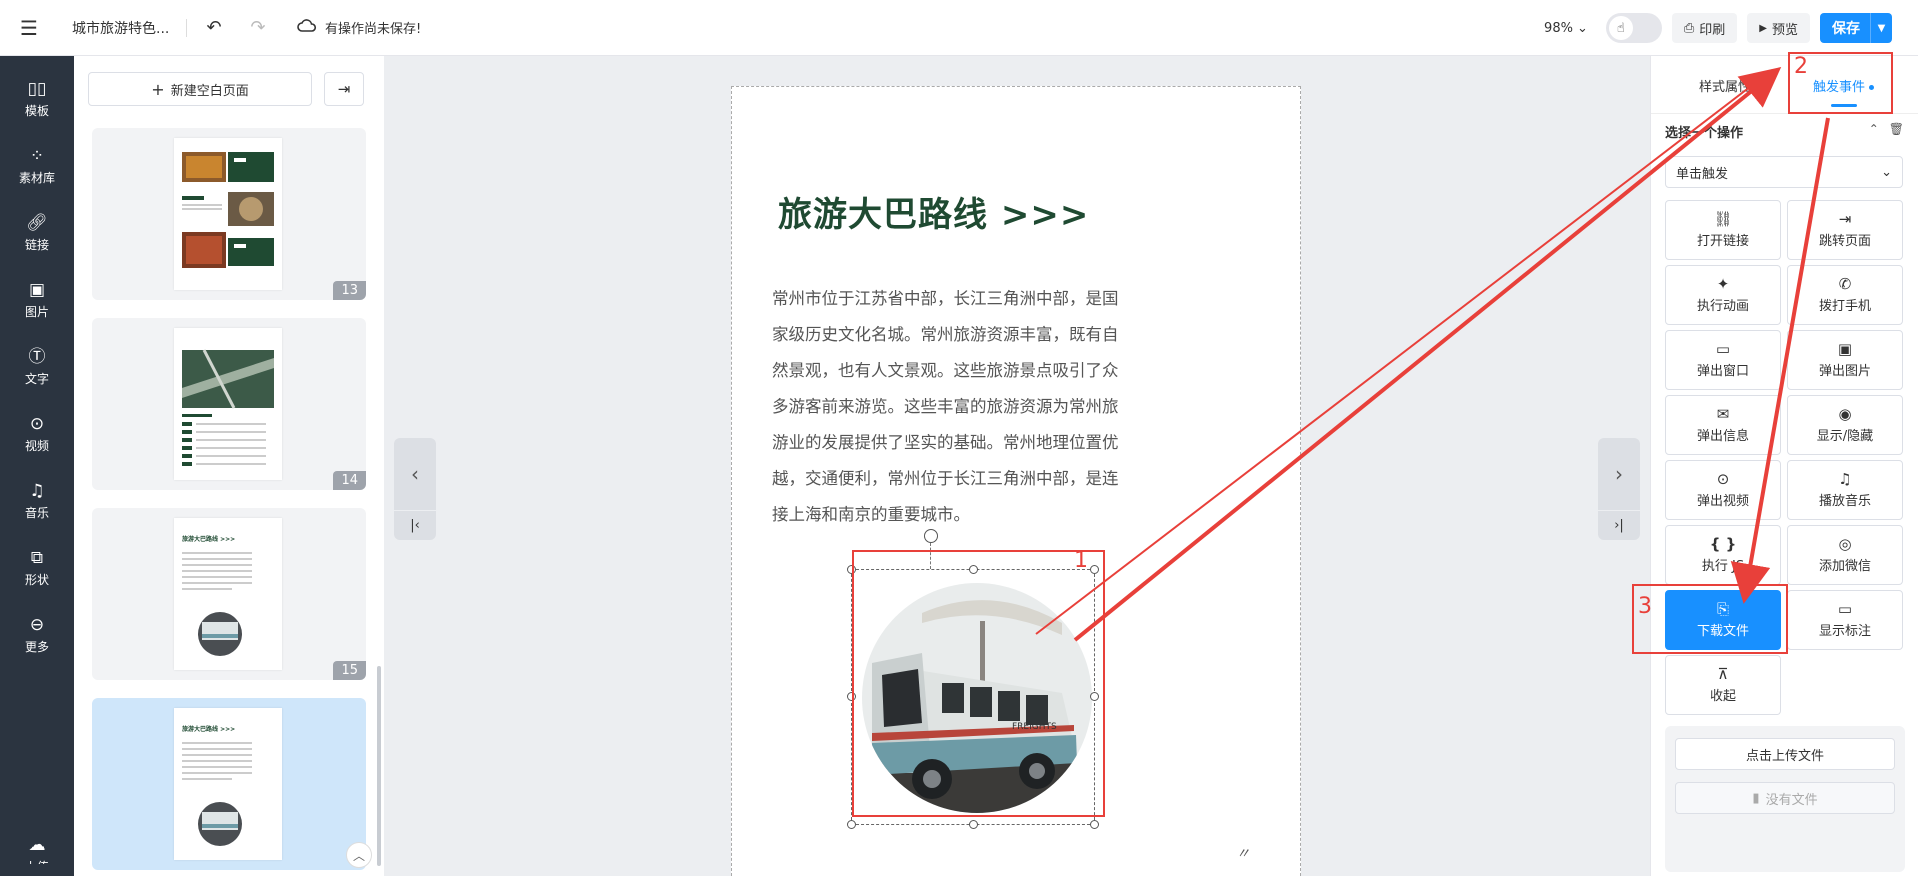 Image resolution: width=1918 pixels, height=876 pixels. I want to click on sidebar-item-label: 音乐, so click(36, 513).